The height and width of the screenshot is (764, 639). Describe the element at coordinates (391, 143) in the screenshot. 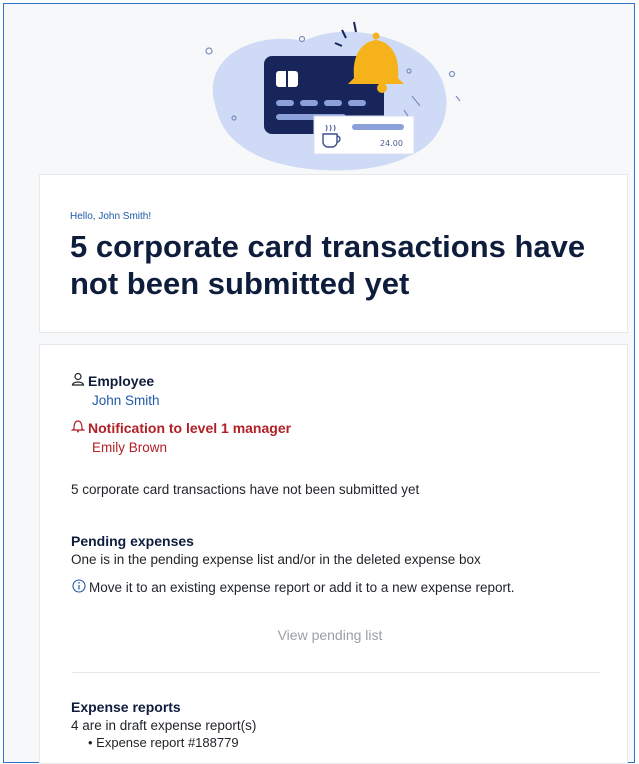

I see `receipt-amount: 24.00` at that location.